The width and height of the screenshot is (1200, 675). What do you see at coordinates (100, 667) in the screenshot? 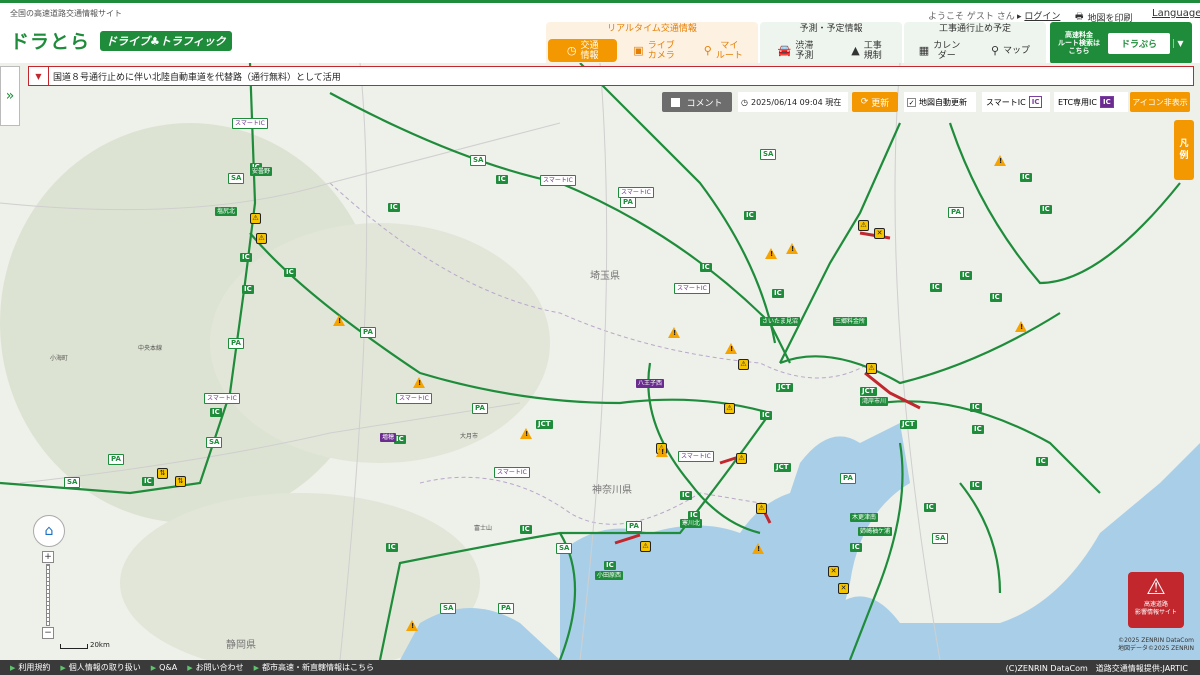
I see `footer-link-privacy: ▶ 個人情報の取り扱い` at bounding box center [100, 667].